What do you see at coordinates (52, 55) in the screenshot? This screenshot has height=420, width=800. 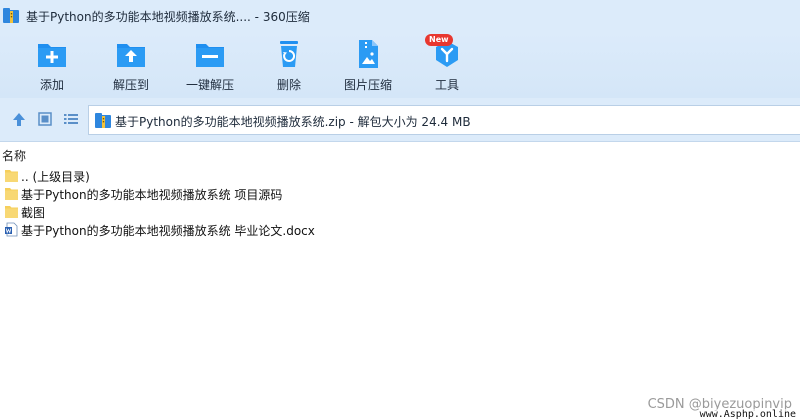 I see `add-file-icon` at bounding box center [52, 55].